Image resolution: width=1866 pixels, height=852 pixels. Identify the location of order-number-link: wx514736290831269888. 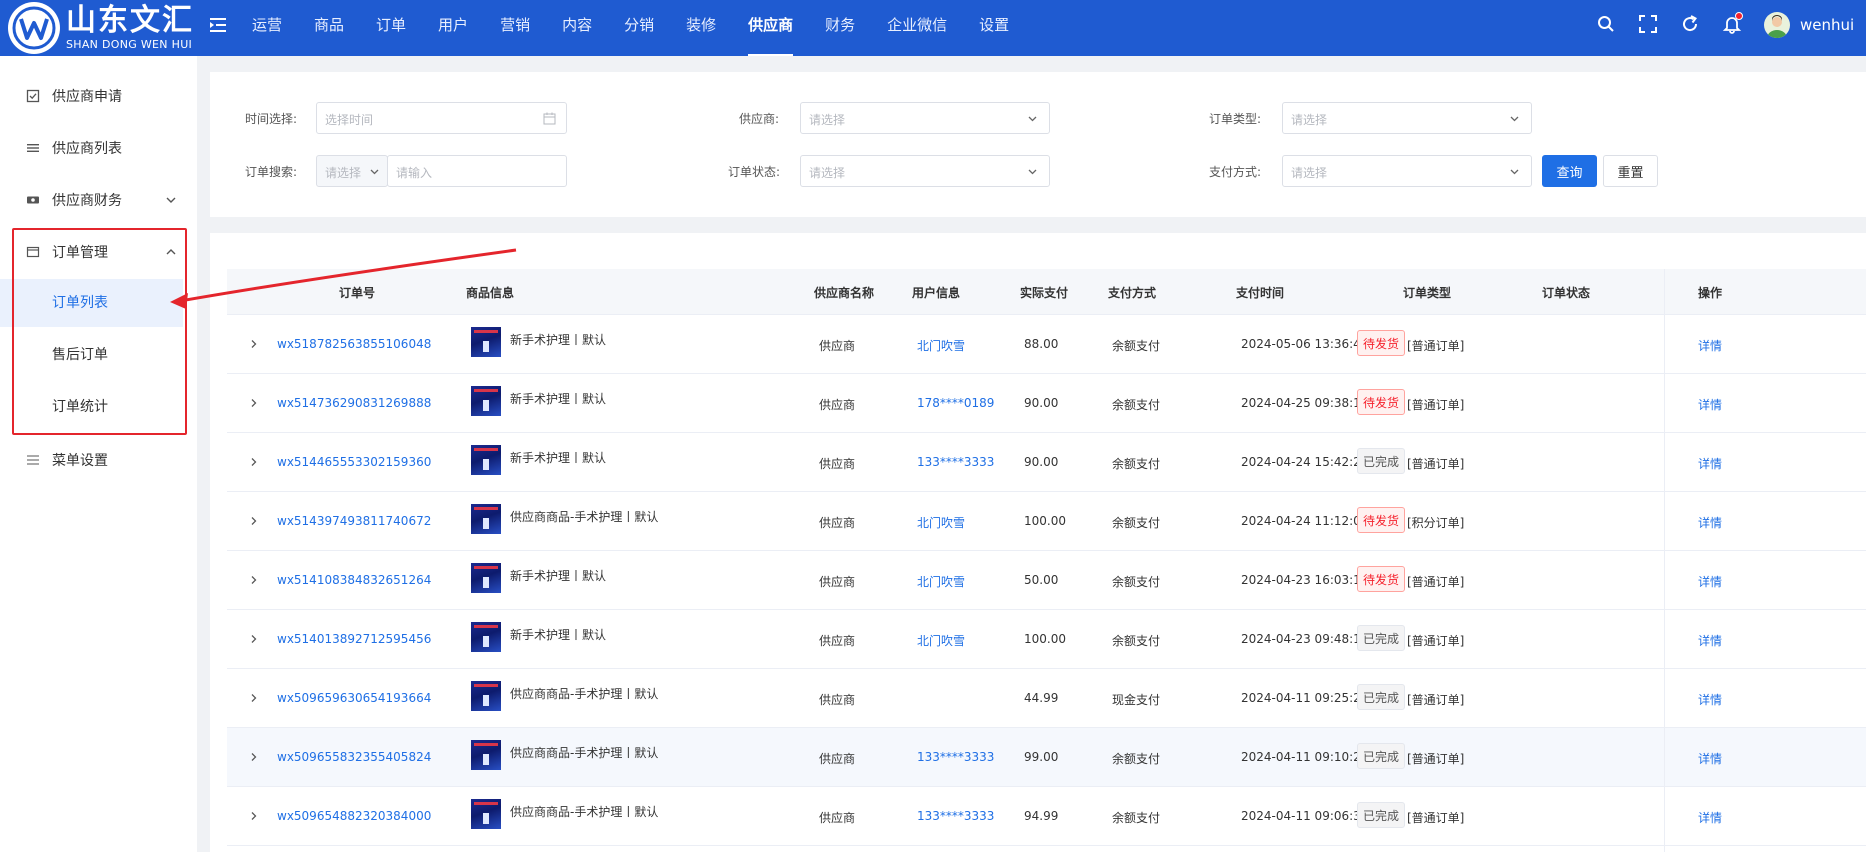
(354, 403).